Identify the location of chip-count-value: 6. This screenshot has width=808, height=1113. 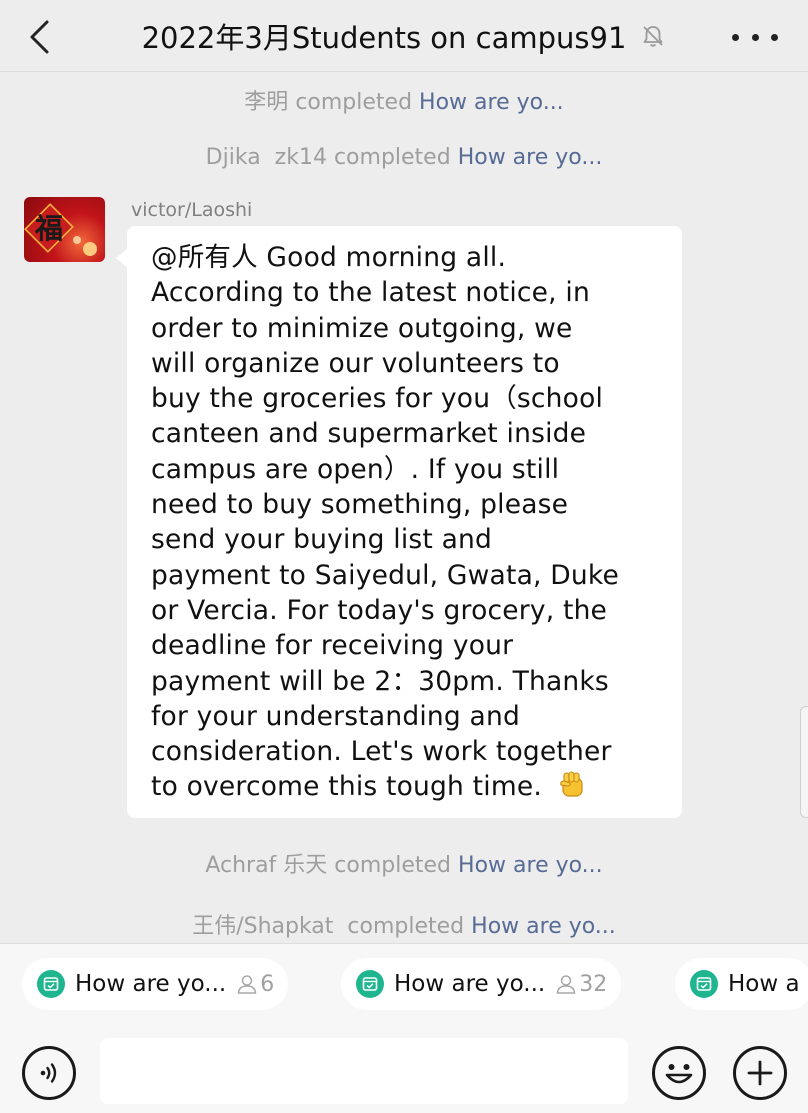
(267, 984).